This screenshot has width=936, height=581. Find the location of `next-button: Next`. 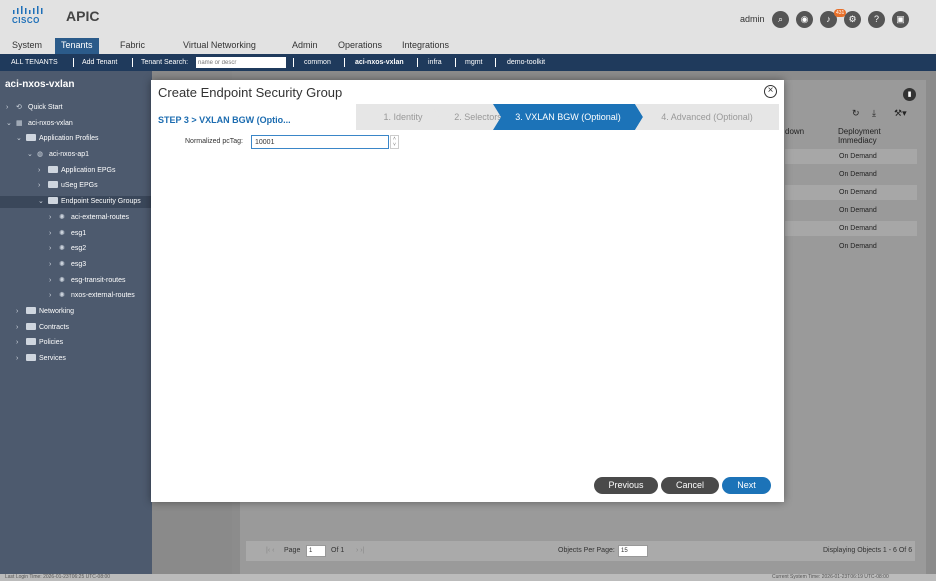

next-button: Next is located at coordinates (746, 485).